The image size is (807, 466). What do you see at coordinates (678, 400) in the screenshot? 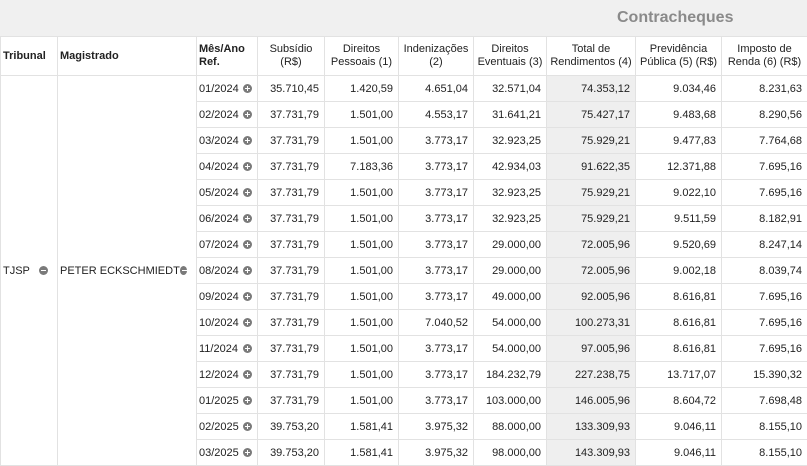
I see `previdencia-cell: 8.604,72` at bounding box center [678, 400].